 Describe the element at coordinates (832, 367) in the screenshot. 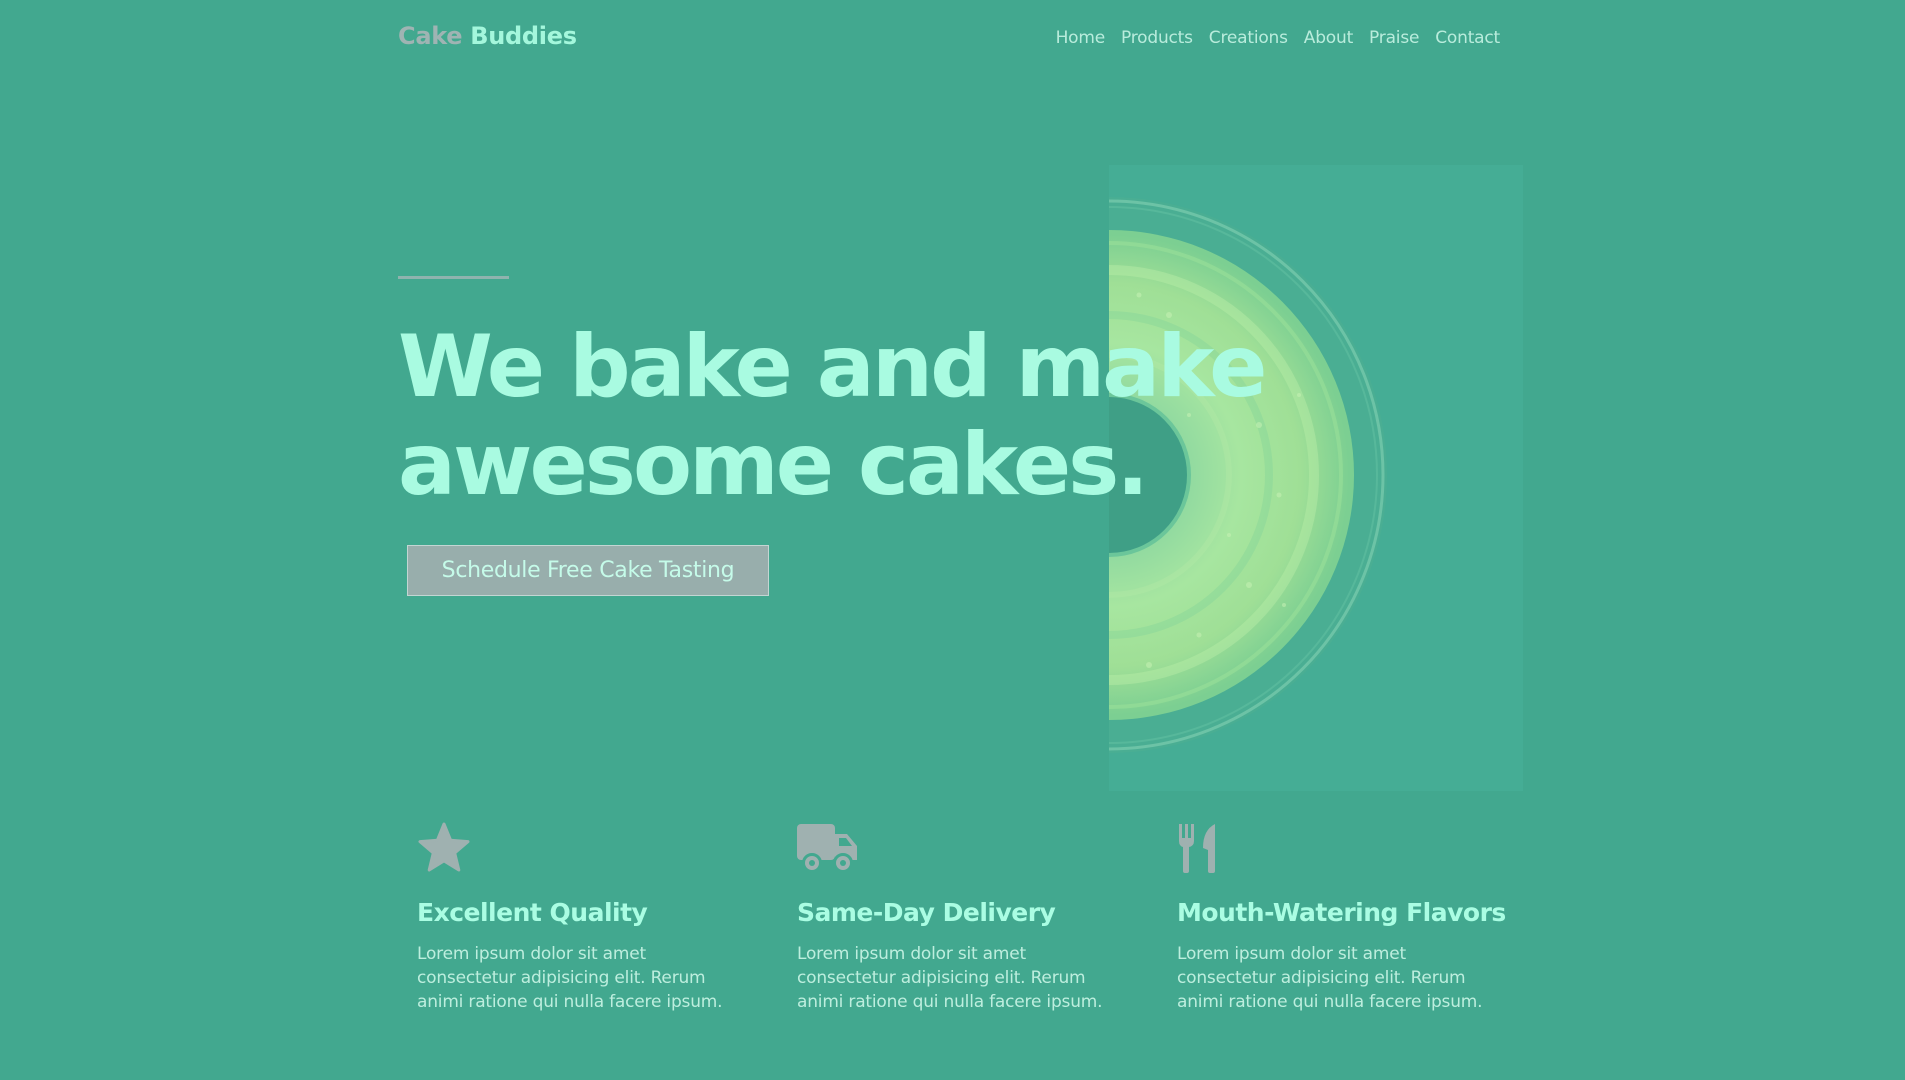

I see `hero-headline-line1: We bake and make` at that location.